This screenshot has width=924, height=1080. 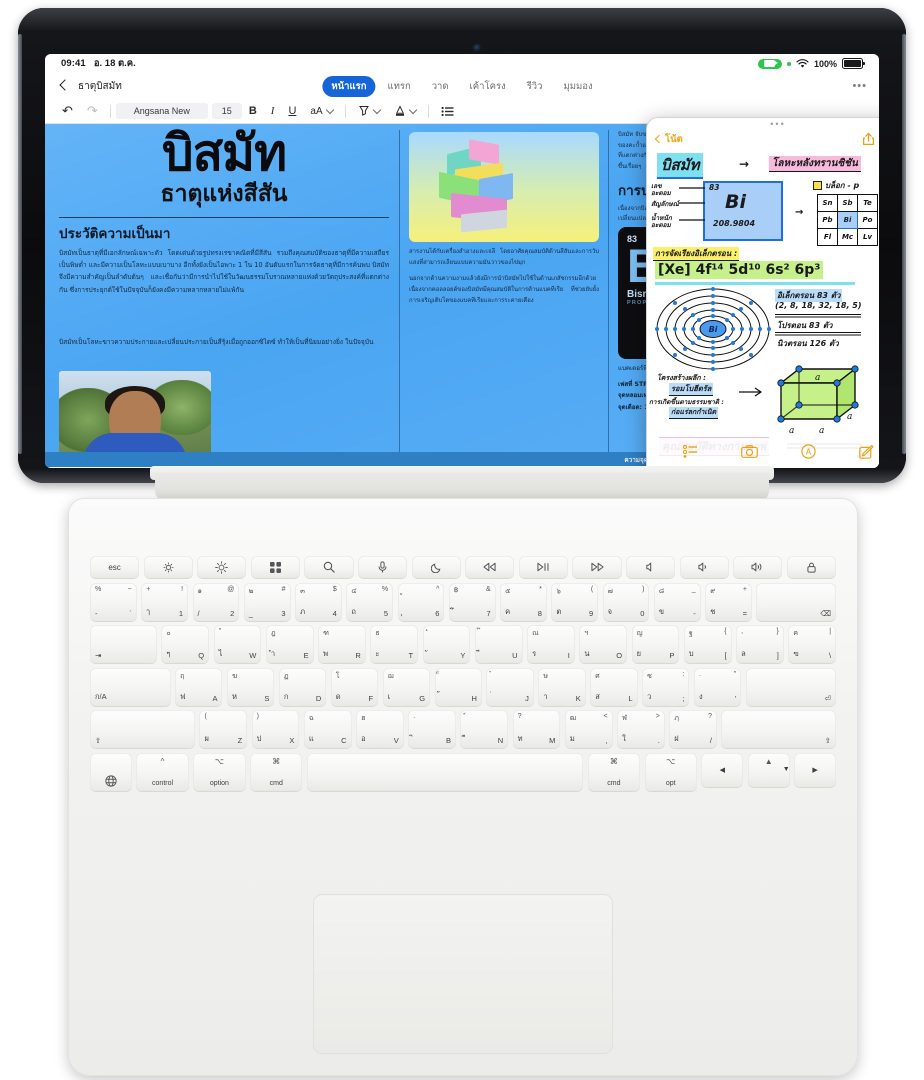 I want to click on key-8: ๕ * ค 8, so click(x=523, y=601).